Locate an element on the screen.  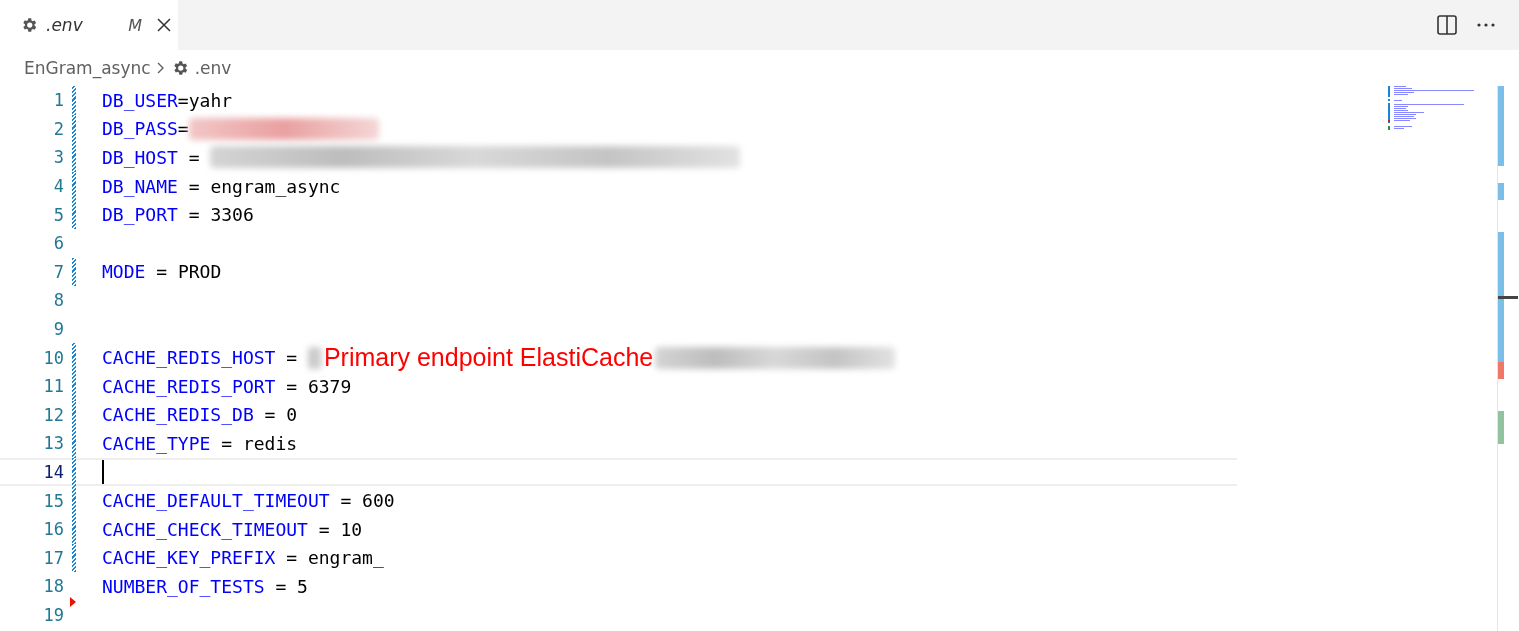
chevron-right-icon is located at coordinates (160, 68).